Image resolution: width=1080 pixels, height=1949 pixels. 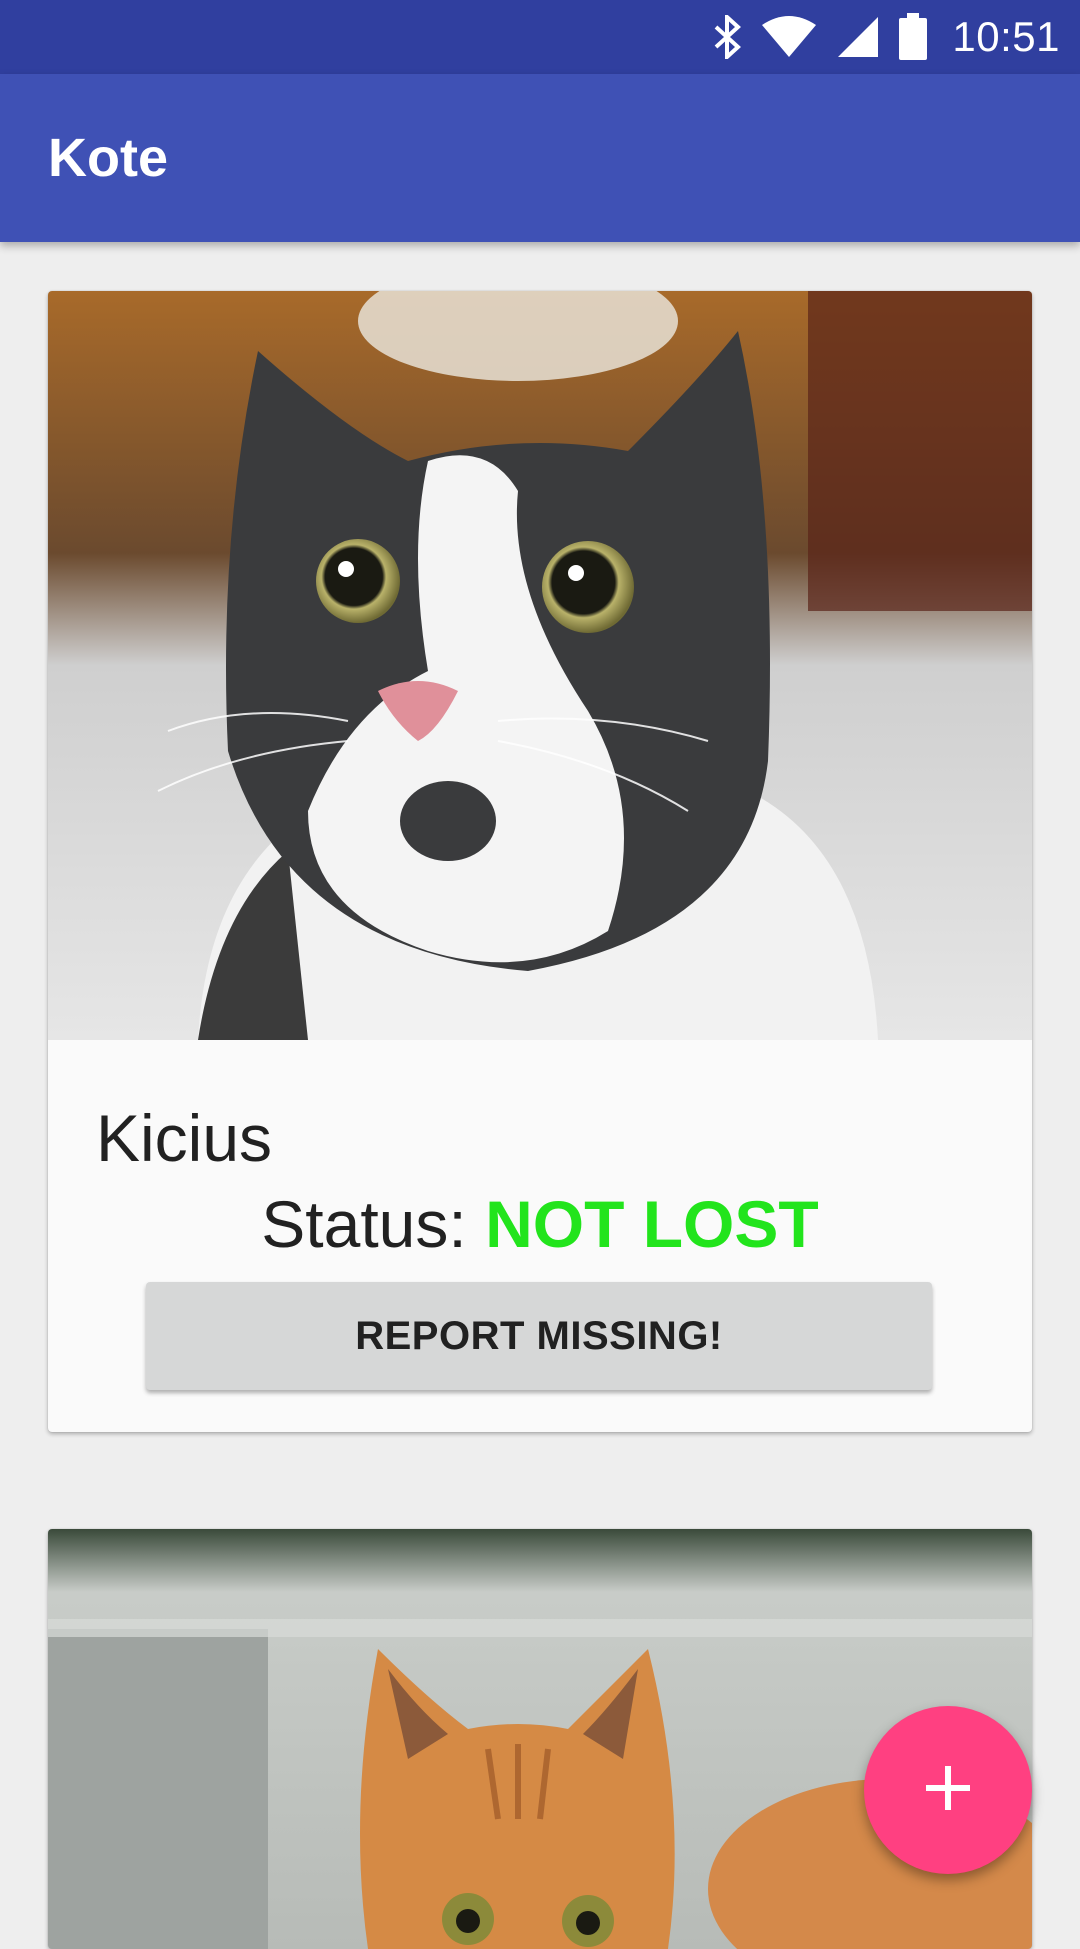 I want to click on status-icons: 10:51, so click(x=886, y=37).